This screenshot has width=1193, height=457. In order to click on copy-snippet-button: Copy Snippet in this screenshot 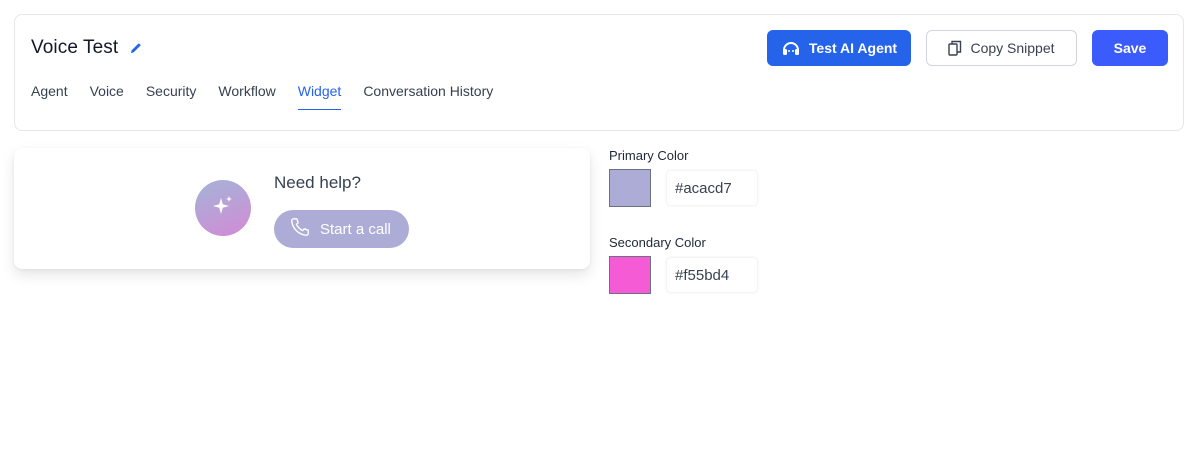, I will do `click(1001, 48)`.